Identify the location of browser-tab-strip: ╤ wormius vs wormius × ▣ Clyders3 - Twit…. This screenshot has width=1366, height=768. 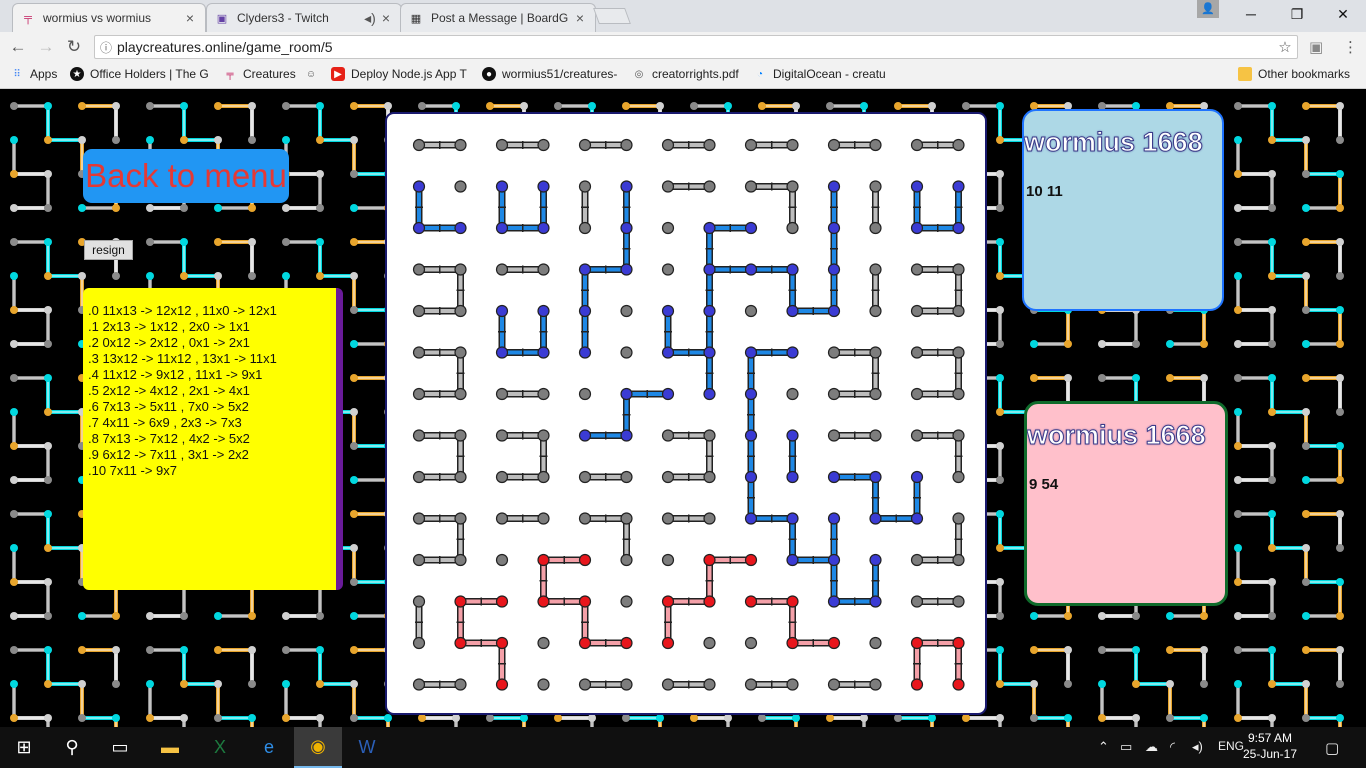
(683, 16).